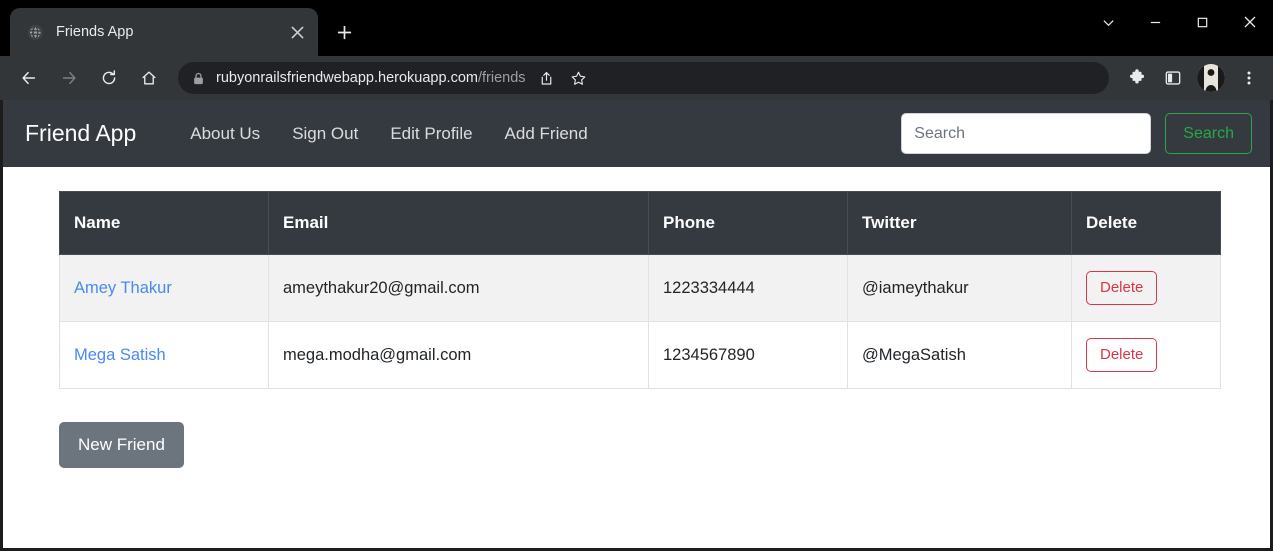 The width and height of the screenshot is (1273, 551). I want to click on tab-strip: Friends App, so click(636, 28).